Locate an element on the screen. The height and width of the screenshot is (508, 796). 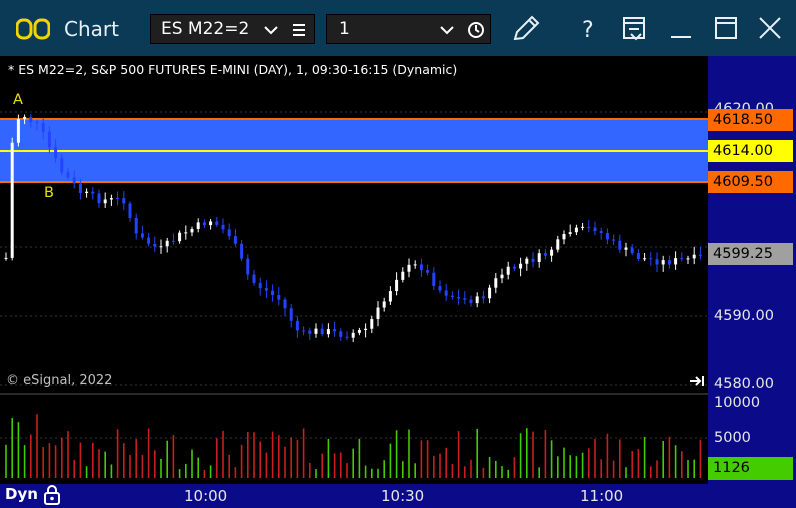
app-logo-icon is located at coordinates (33, 29).